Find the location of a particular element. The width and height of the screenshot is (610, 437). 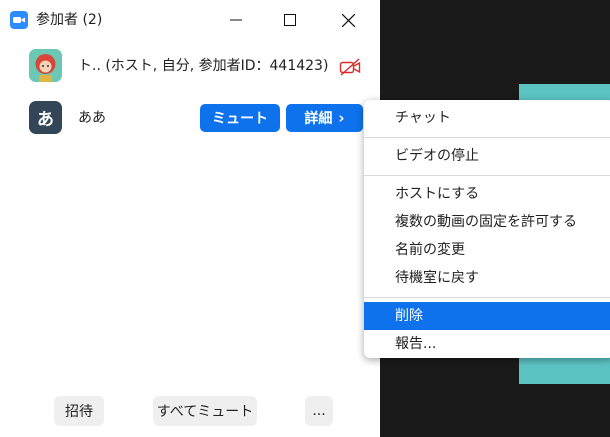

minimize-button is located at coordinates (236, 20).